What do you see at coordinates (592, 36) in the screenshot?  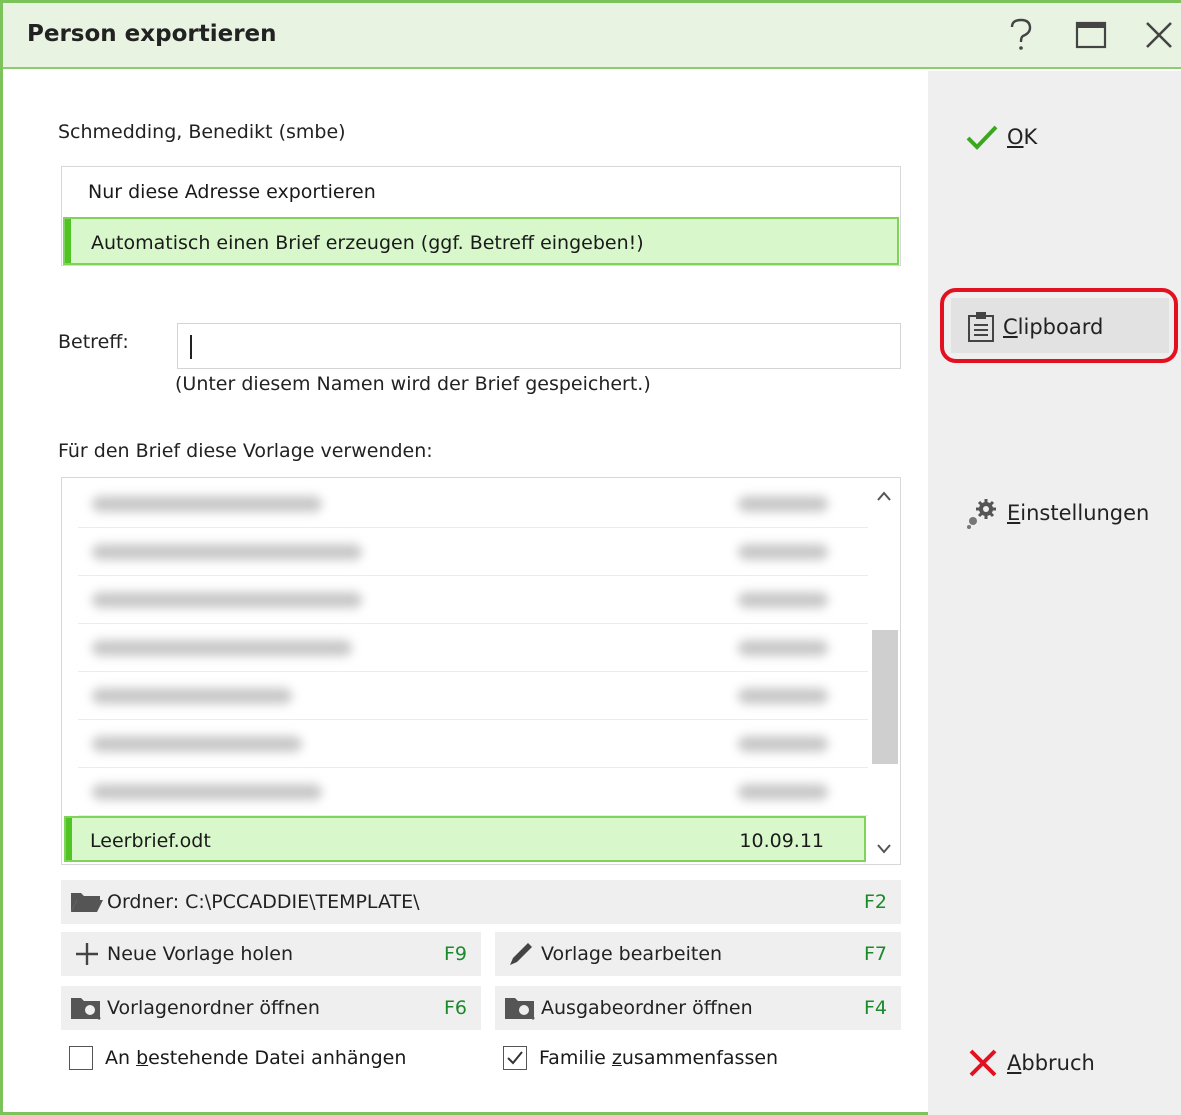 I see `title-bar: Person exportieren` at bounding box center [592, 36].